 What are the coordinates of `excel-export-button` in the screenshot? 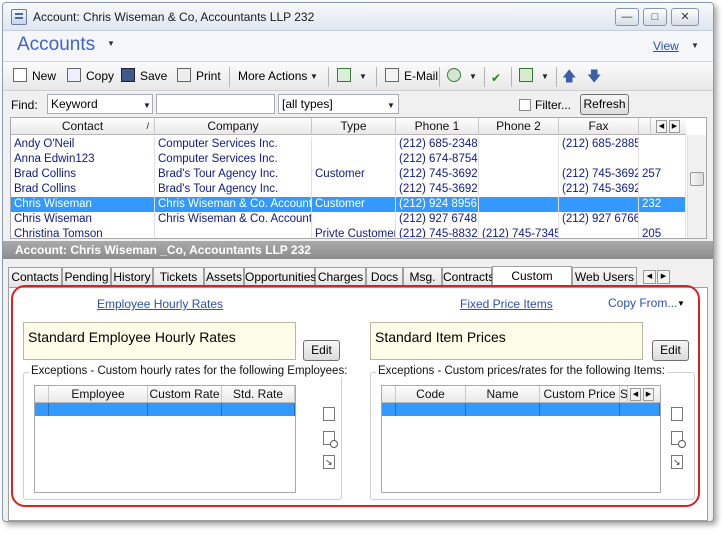 It's located at (528, 77).